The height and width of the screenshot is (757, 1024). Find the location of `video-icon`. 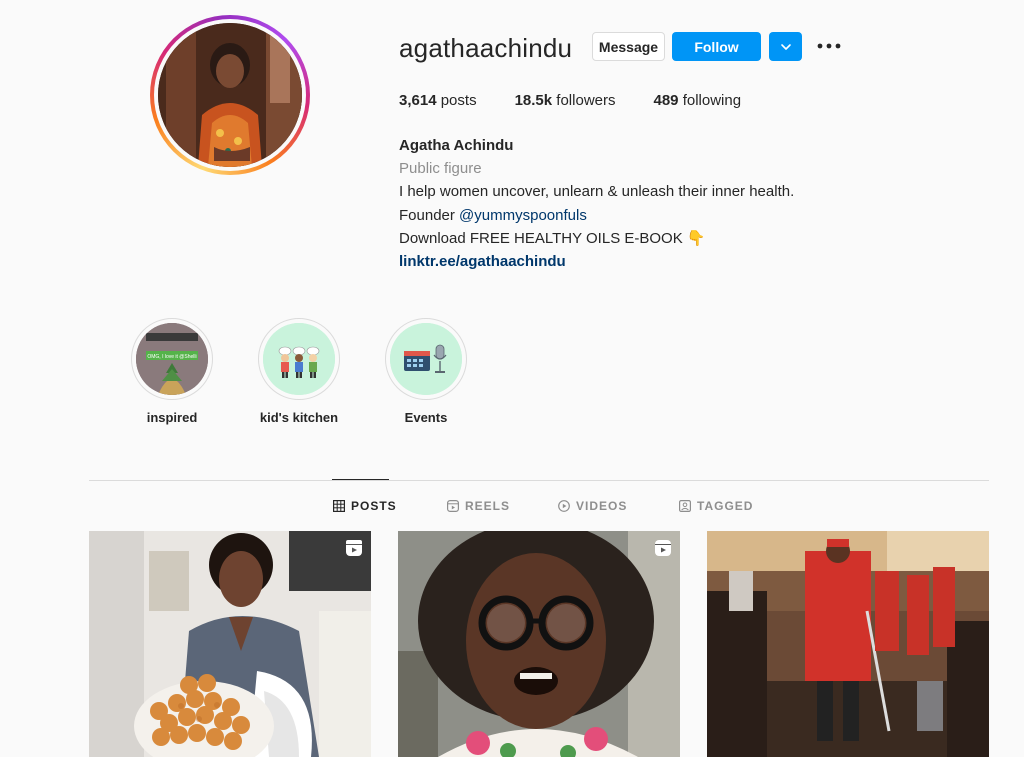

video-icon is located at coordinates (564, 506).